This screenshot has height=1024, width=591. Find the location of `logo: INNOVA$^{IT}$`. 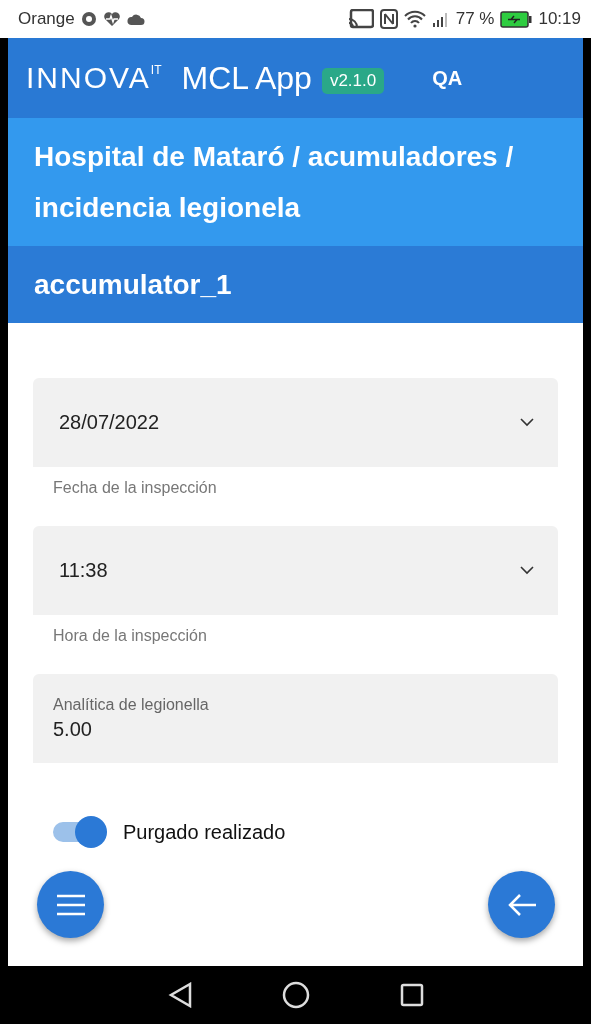

logo: INNOVA$^{IT}$ is located at coordinates (94, 78).